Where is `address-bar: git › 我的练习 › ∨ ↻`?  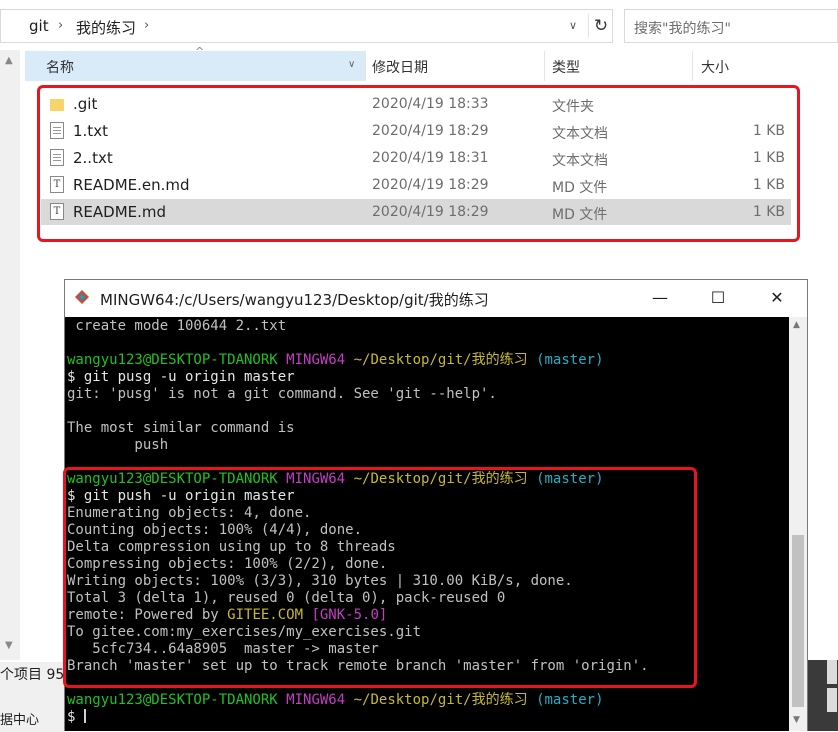
address-bar: git › 我的练习 › ∨ ↻ is located at coordinates (306, 26).